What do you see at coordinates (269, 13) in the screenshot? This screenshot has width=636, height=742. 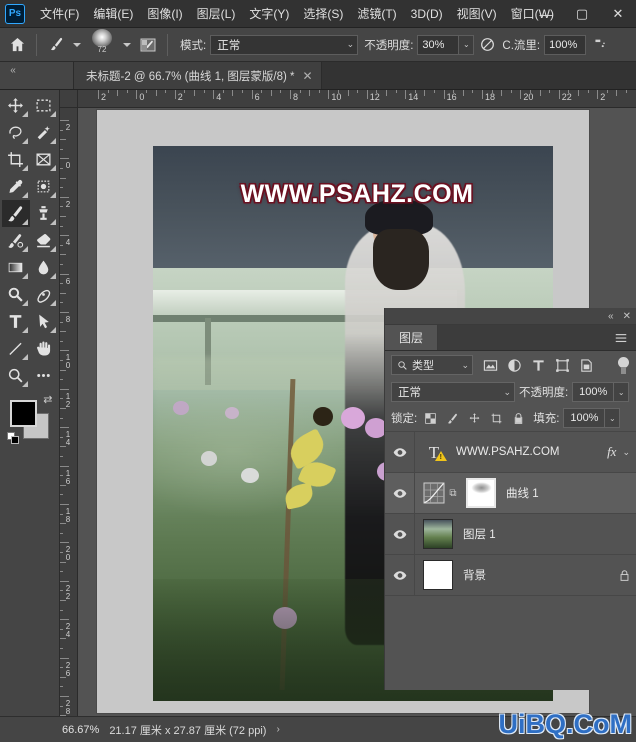 I see `menu-type: 文字(Y)` at bounding box center [269, 13].